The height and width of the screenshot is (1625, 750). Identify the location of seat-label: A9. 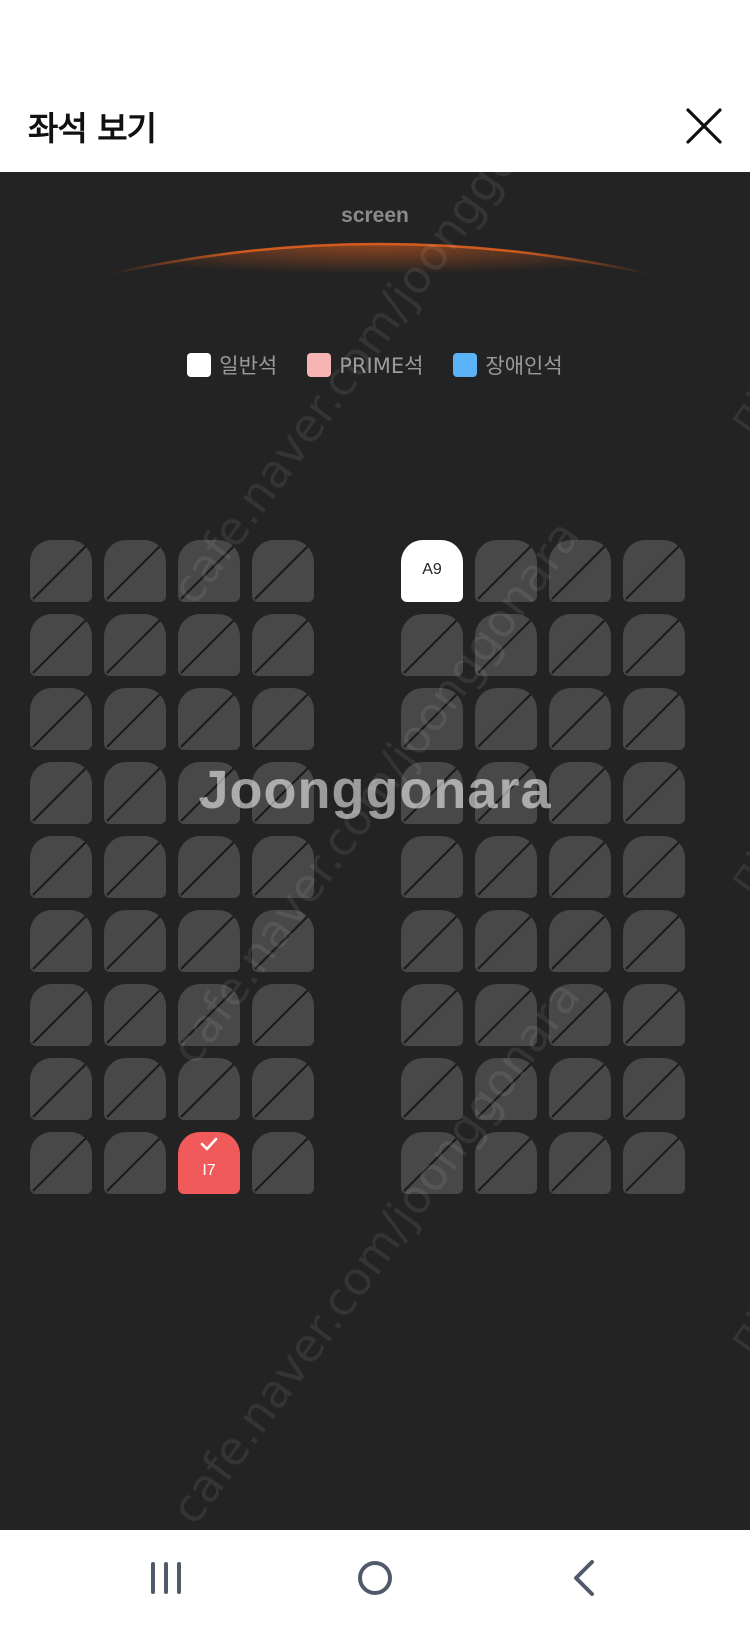
(432, 569).